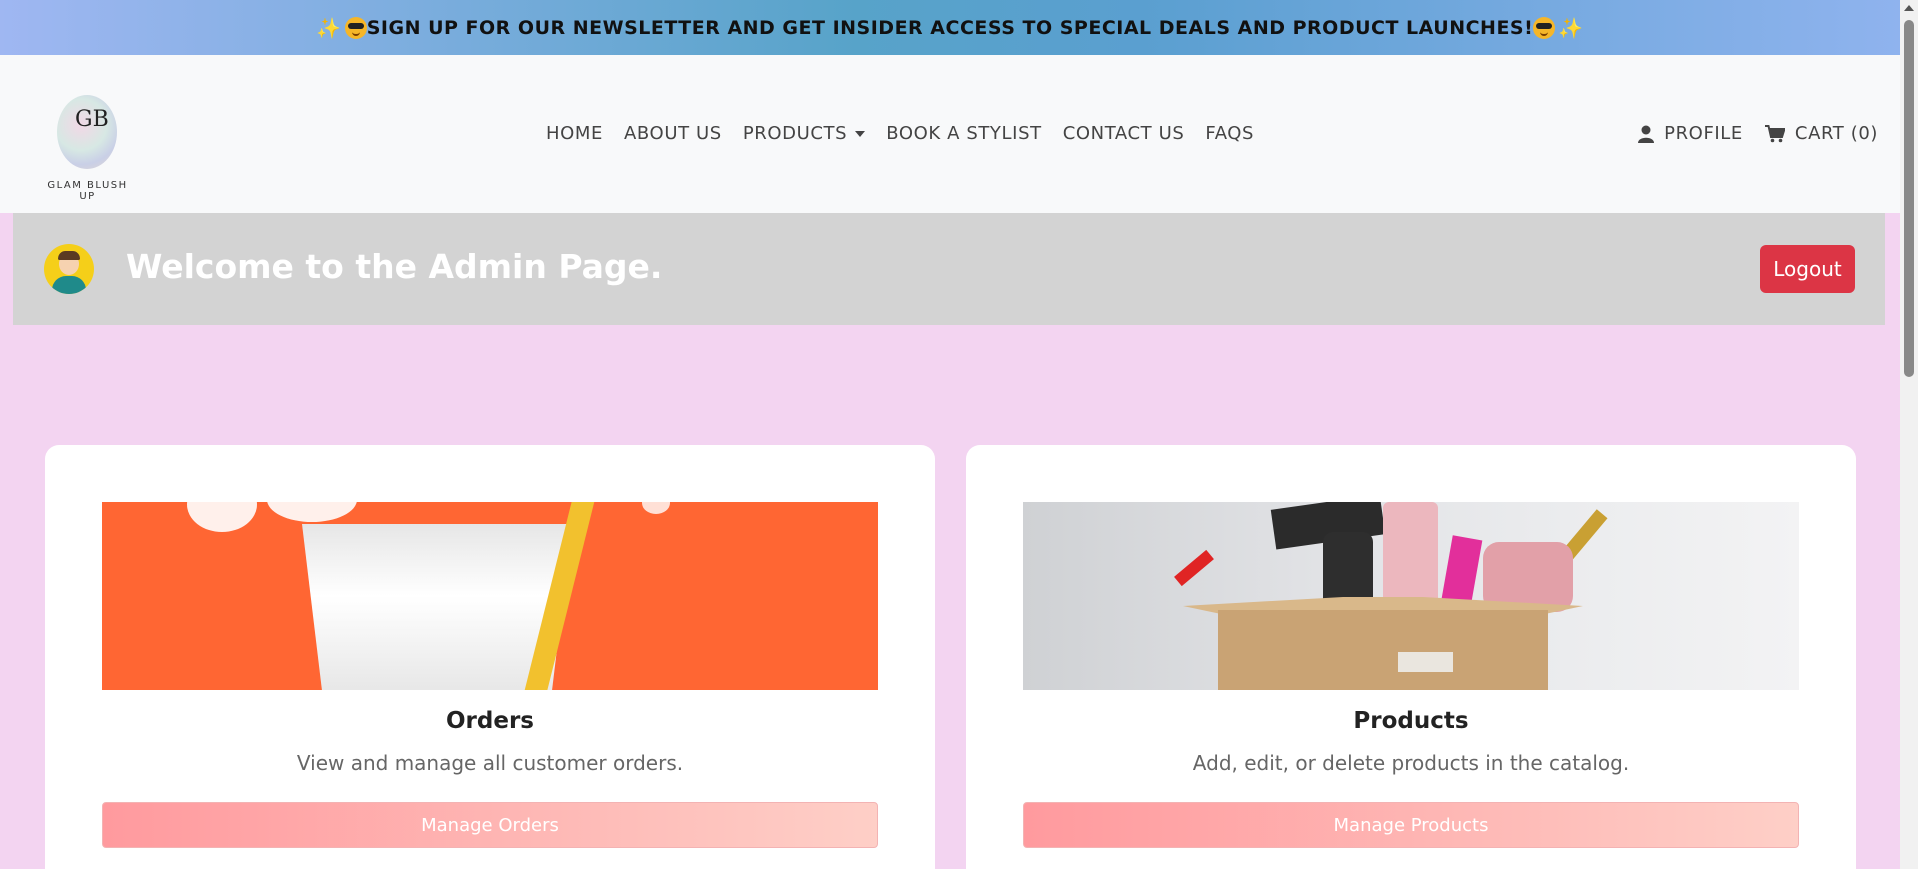  Describe the element at coordinates (1411, 825) in the screenshot. I see `manage-products-button: Manage Products` at that location.